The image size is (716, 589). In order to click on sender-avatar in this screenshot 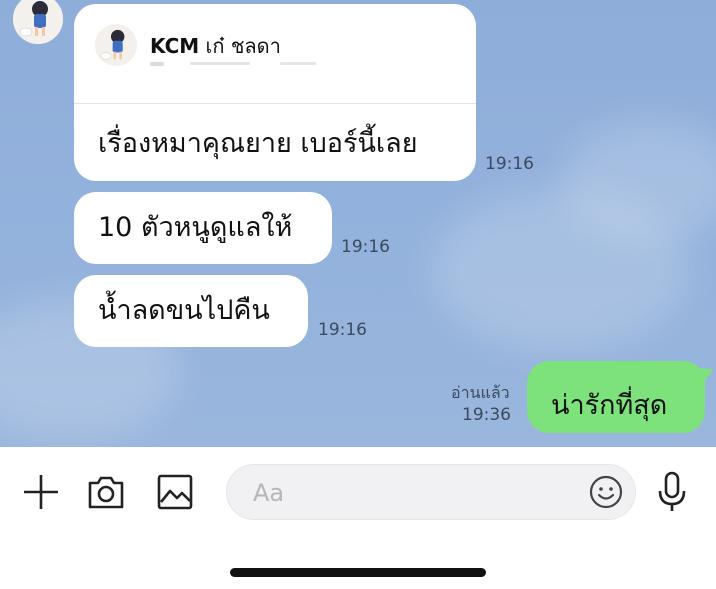, I will do `click(38, 22)`.